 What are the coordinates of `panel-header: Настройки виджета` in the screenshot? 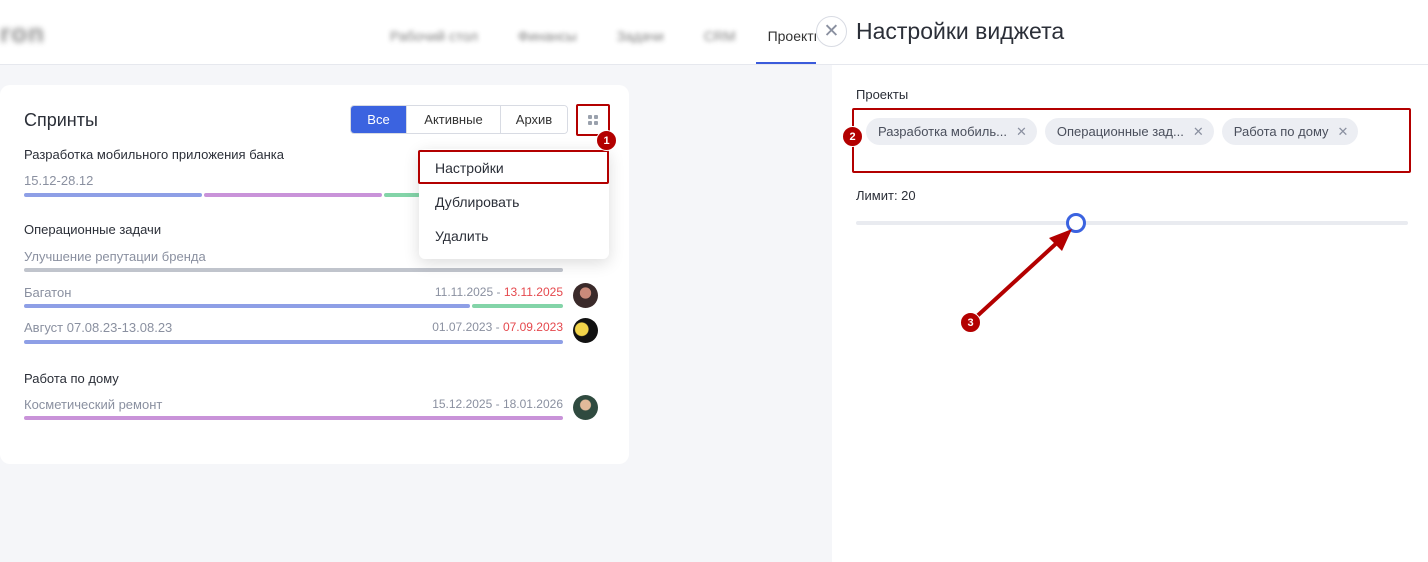 It's located at (1130, 32).